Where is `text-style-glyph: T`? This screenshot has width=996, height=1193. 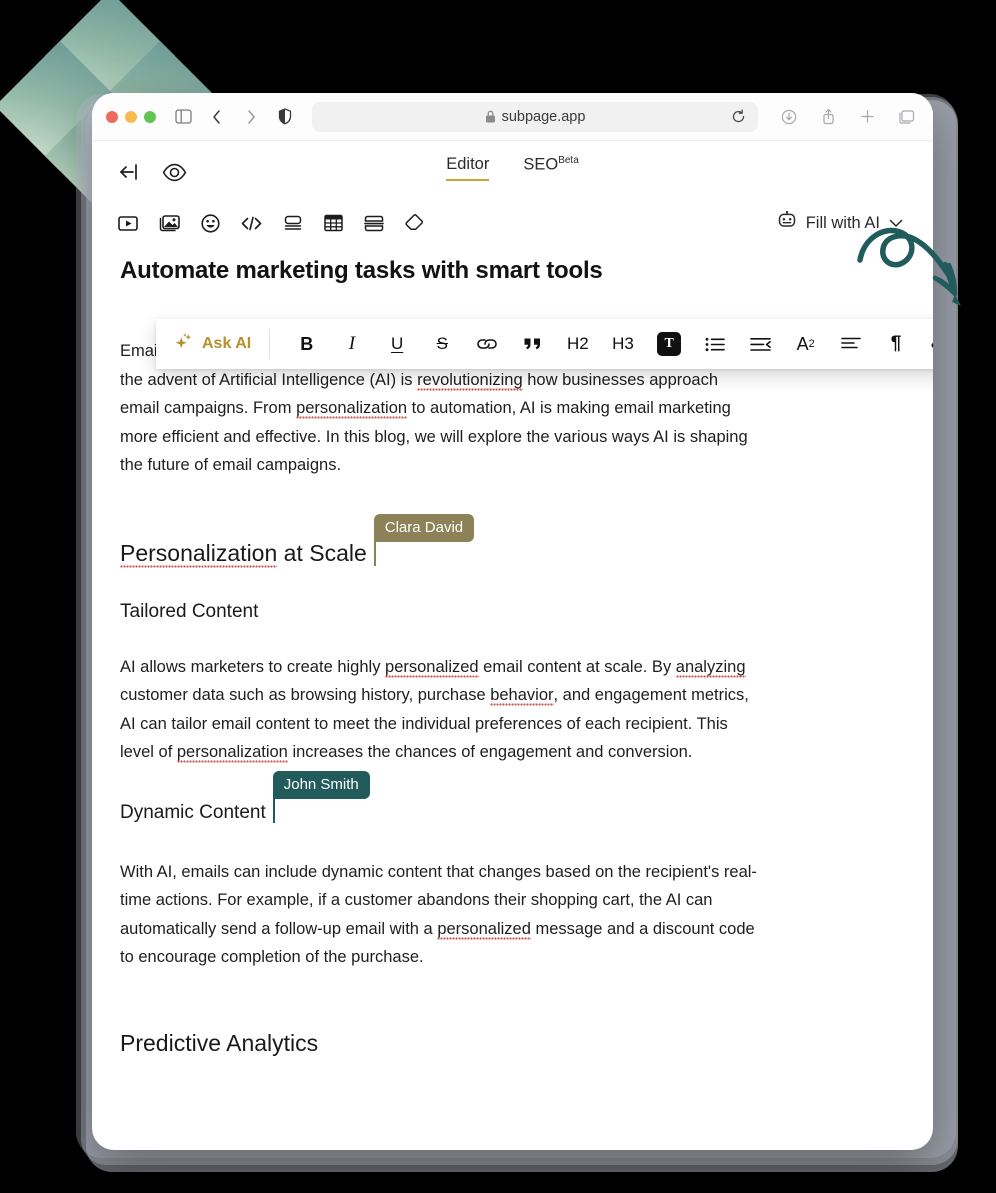 text-style-glyph: T is located at coordinates (669, 344).